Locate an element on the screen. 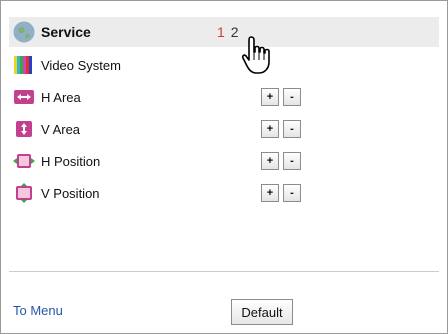  v-position-plus-button: + is located at coordinates (270, 193).